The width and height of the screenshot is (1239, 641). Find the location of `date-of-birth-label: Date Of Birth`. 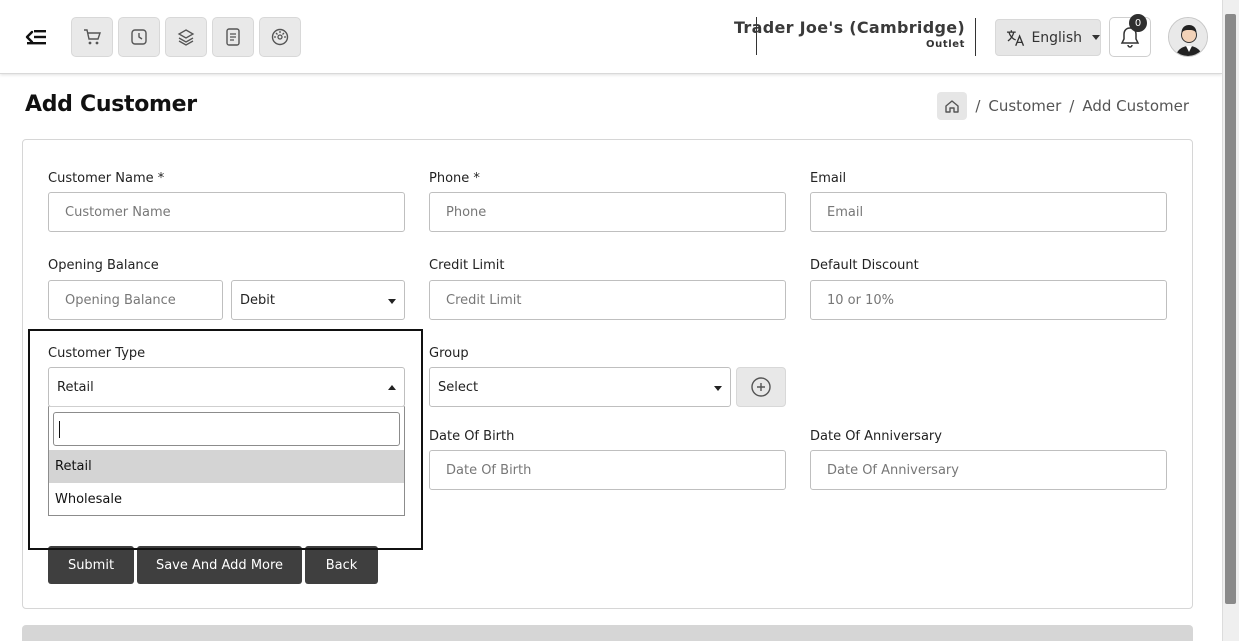

date-of-birth-label: Date Of Birth is located at coordinates (472, 436).